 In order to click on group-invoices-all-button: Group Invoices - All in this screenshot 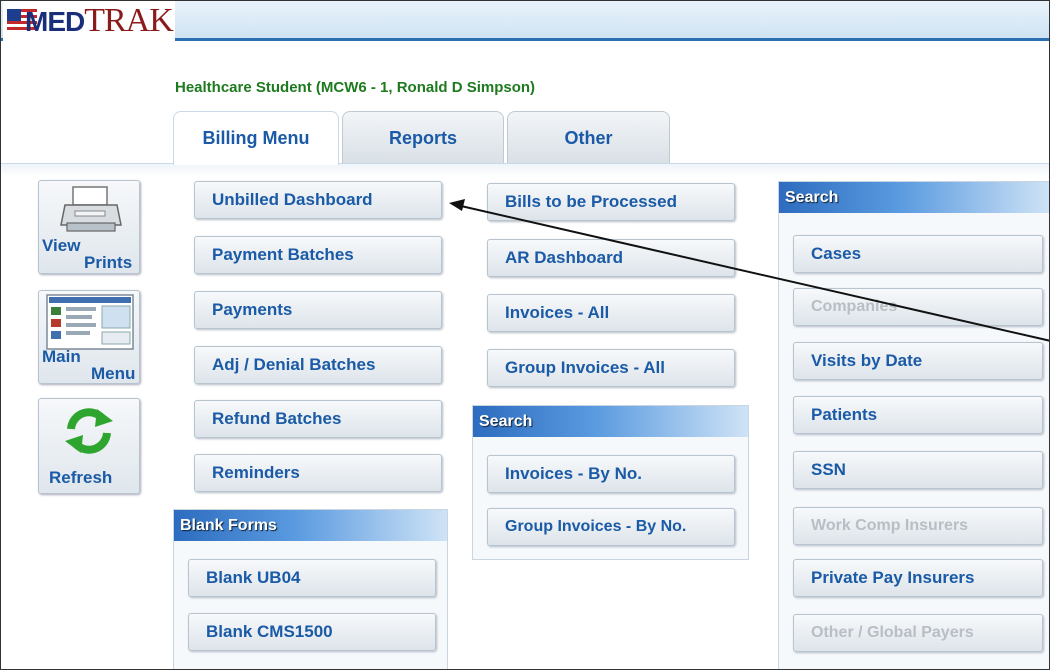, I will do `click(611, 368)`.